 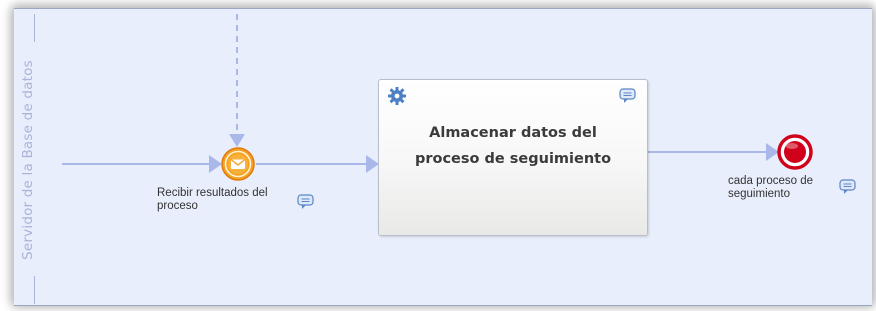 What do you see at coordinates (238, 164) in the screenshot?
I see `message-event` at bounding box center [238, 164].